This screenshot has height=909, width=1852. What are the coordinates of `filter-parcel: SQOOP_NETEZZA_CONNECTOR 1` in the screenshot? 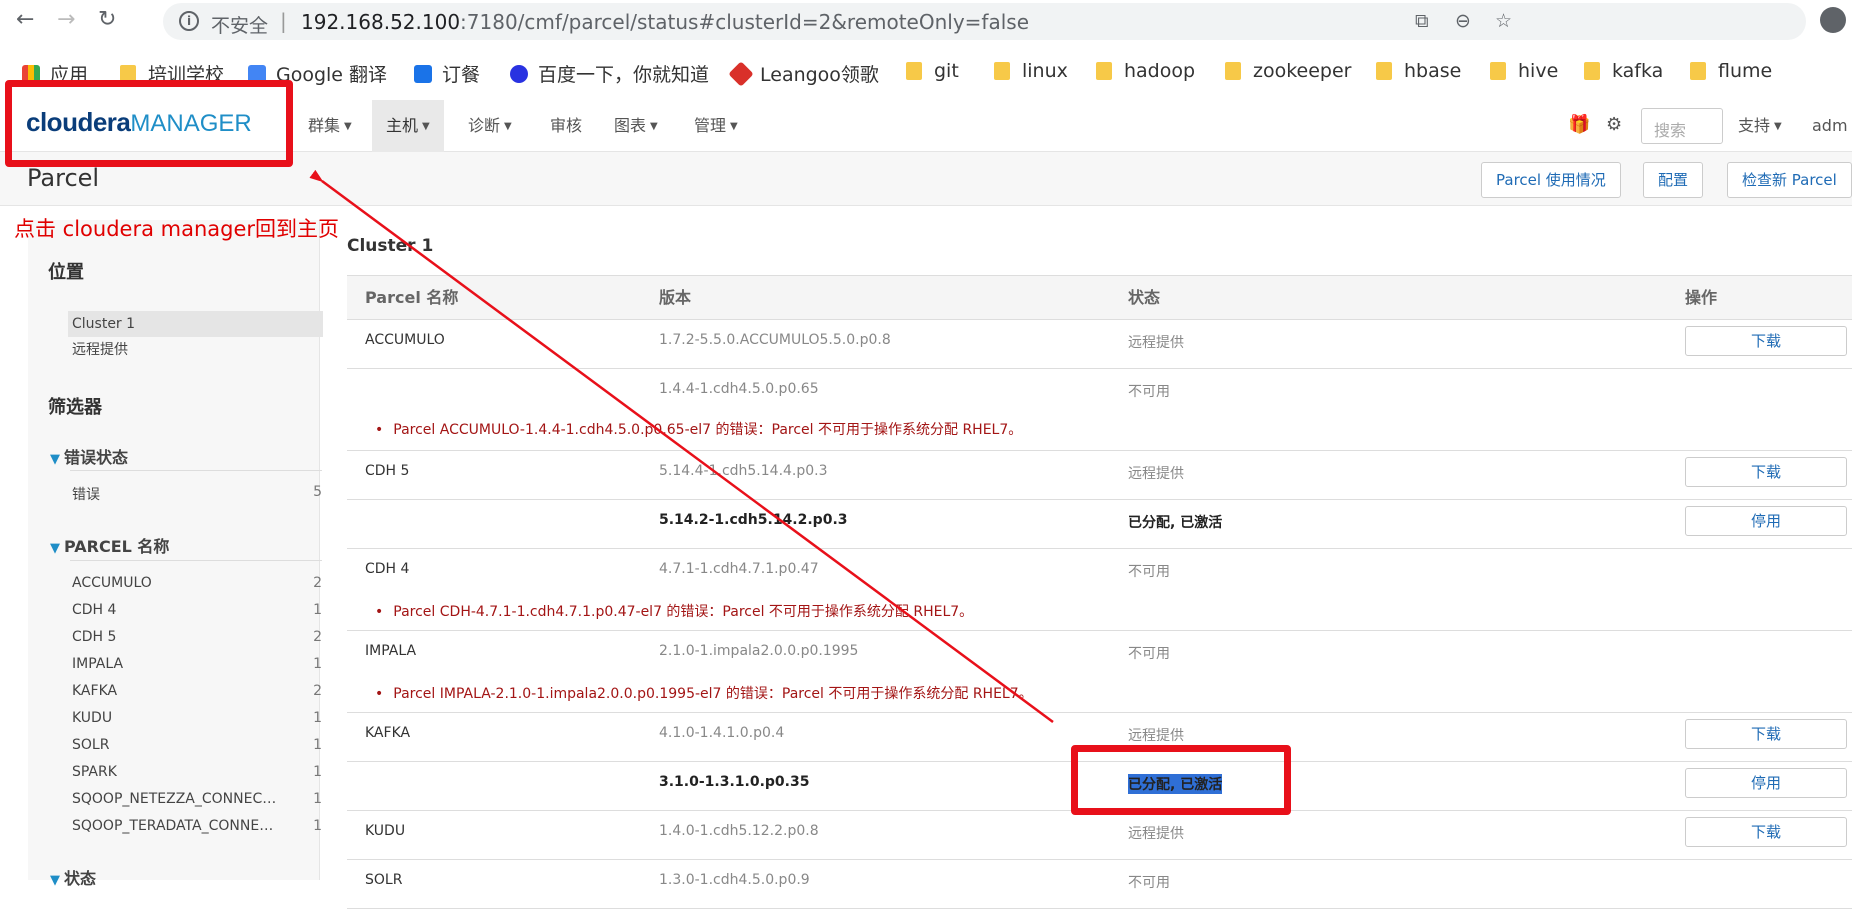 It's located at (197, 799).